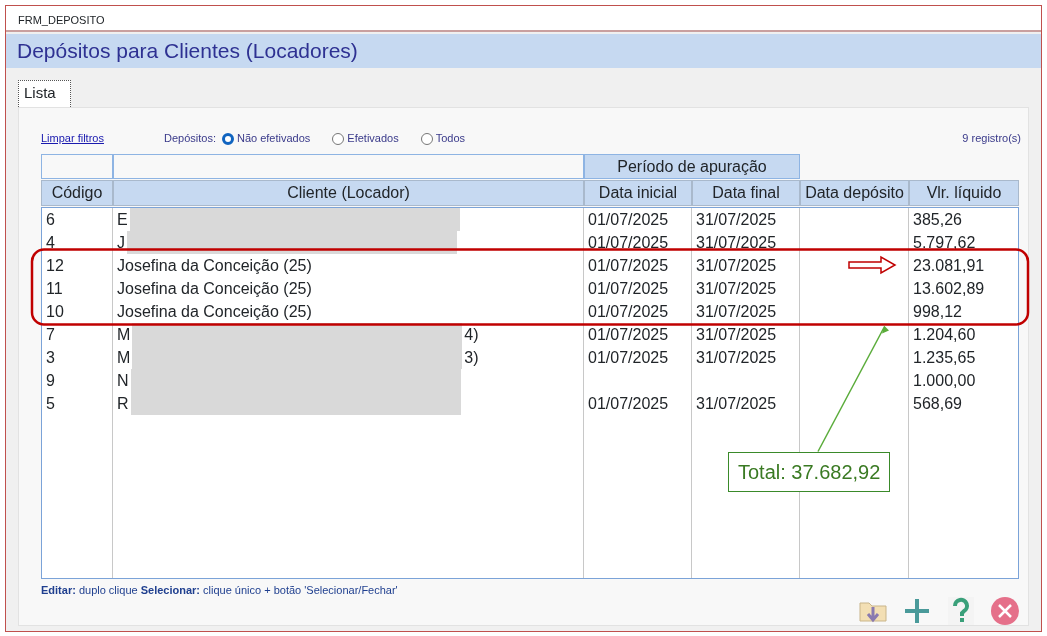  What do you see at coordinates (77, 192) in the screenshot?
I see `column-header: Código` at bounding box center [77, 192].